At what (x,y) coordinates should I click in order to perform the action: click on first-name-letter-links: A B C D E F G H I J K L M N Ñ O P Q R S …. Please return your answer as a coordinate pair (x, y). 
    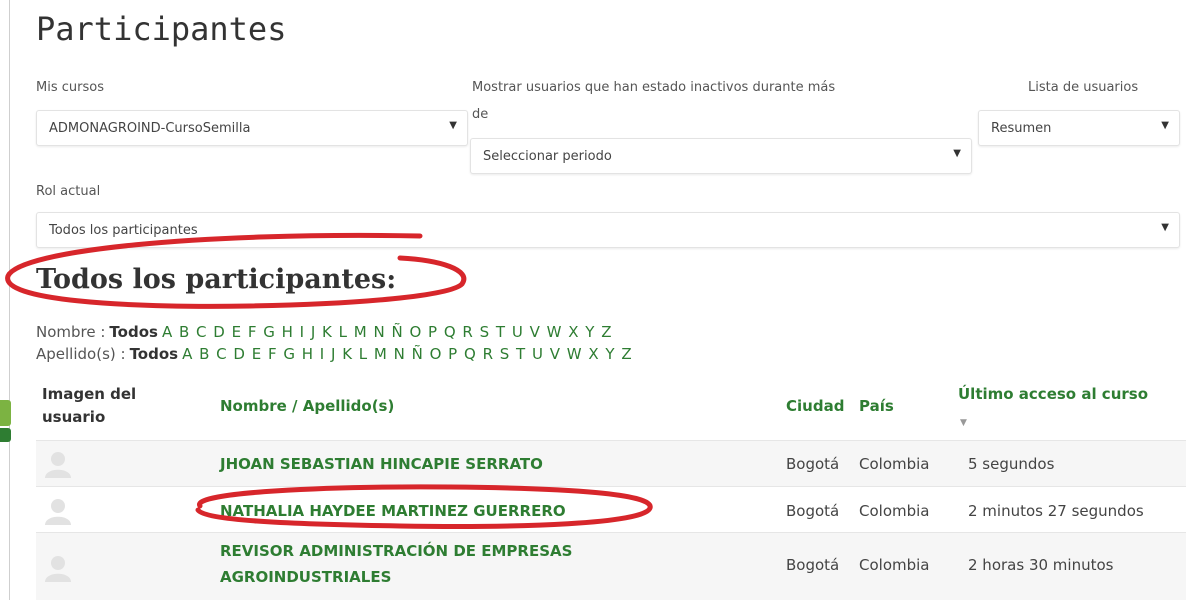
    Looking at the image, I should click on (387, 332).